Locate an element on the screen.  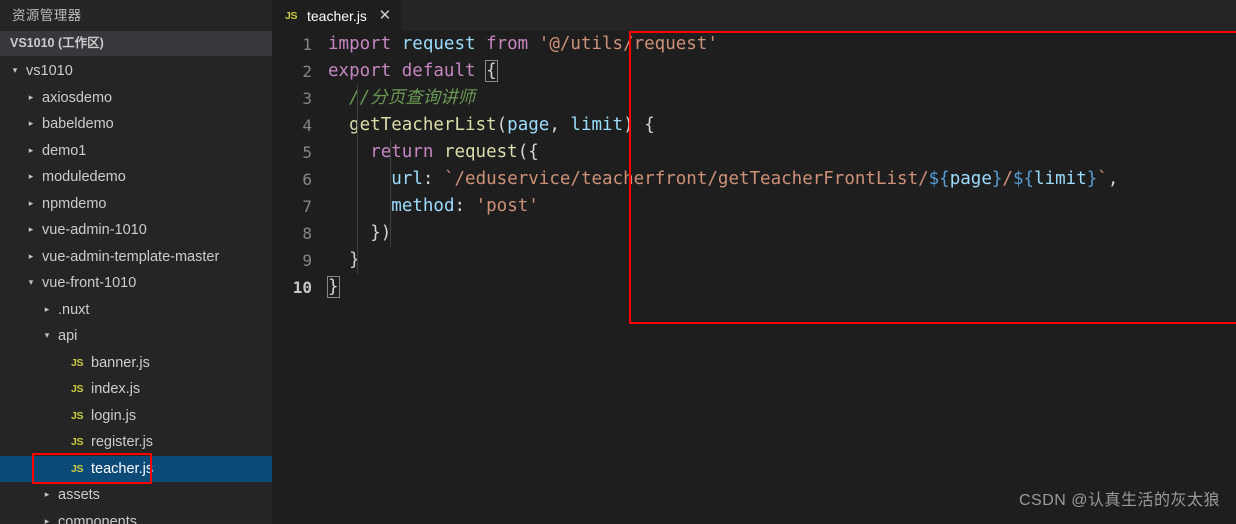
tab-bar: JS teacher.js ✕ is located at coordinates (754, 15).